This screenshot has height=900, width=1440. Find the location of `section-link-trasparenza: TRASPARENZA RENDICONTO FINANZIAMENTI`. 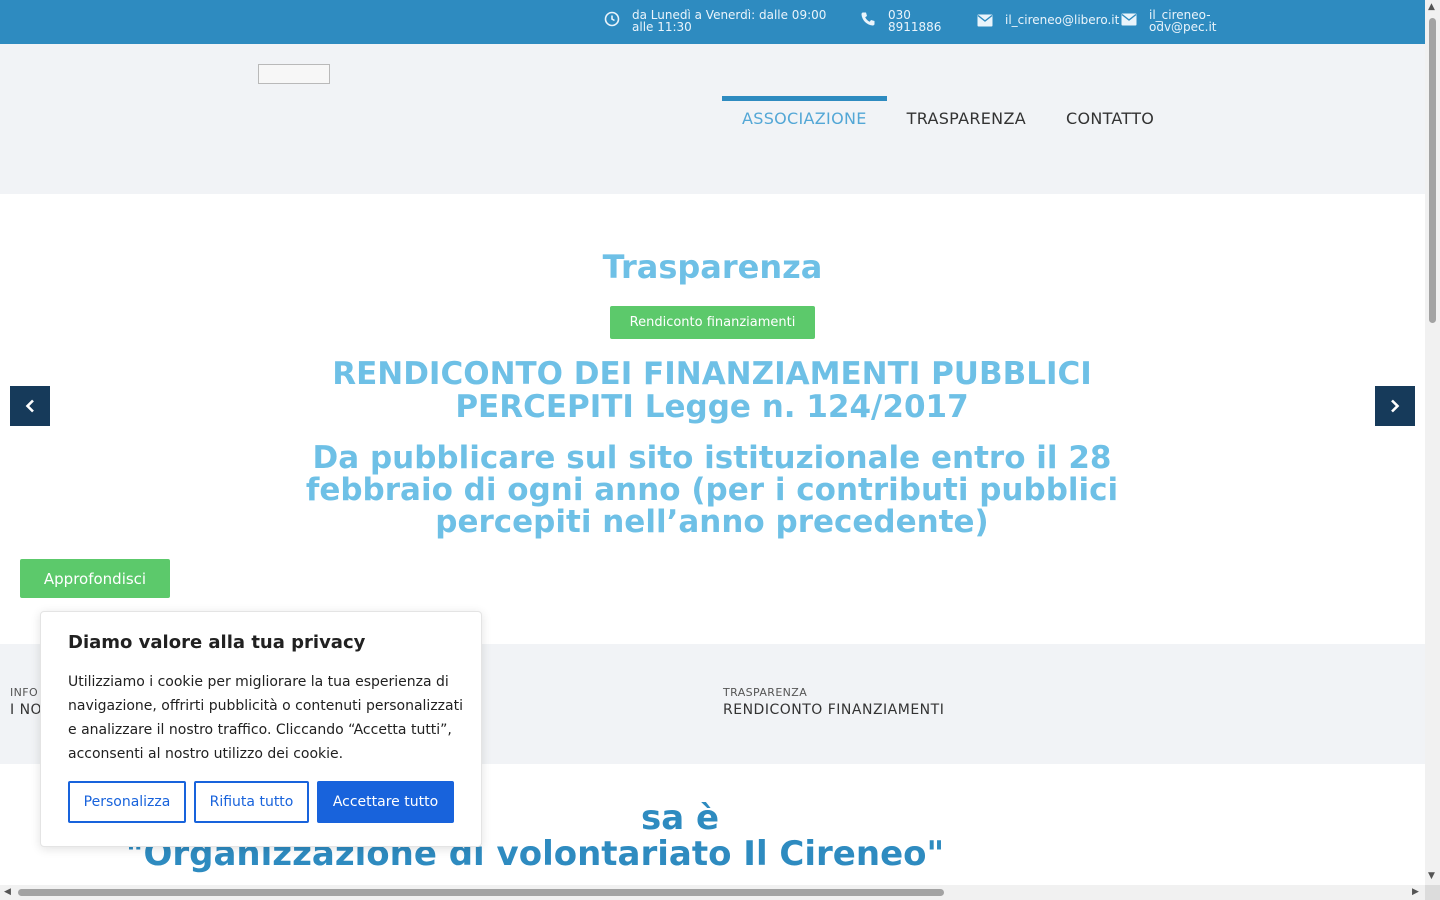

section-link-trasparenza: TRASPARENZA RENDICONTO FINANZIAMENTI is located at coordinates (833, 702).